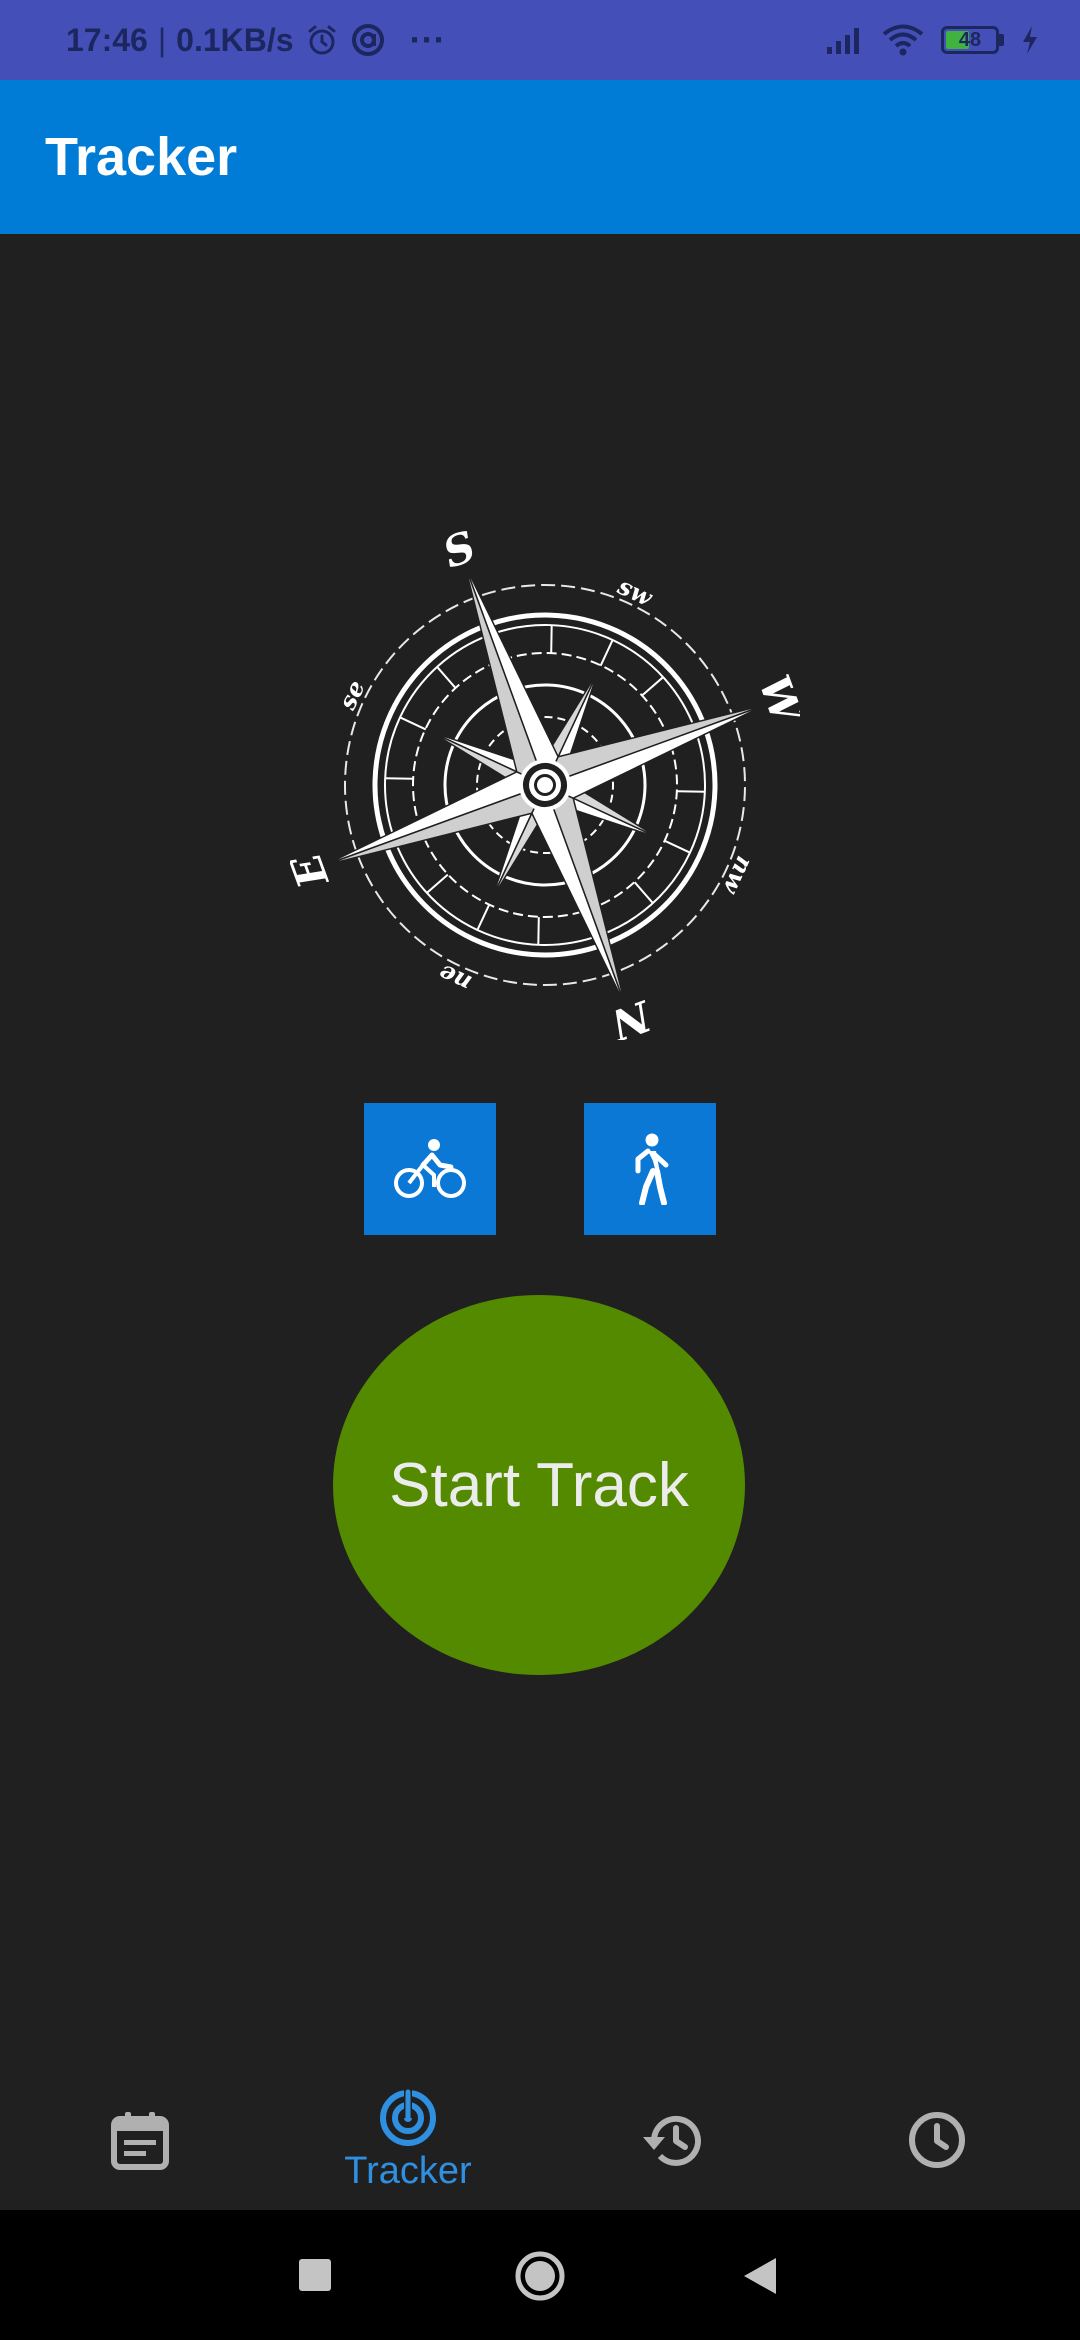 This screenshot has width=1080, height=2340. I want to click on status-time: 17:46, so click(107, 39).